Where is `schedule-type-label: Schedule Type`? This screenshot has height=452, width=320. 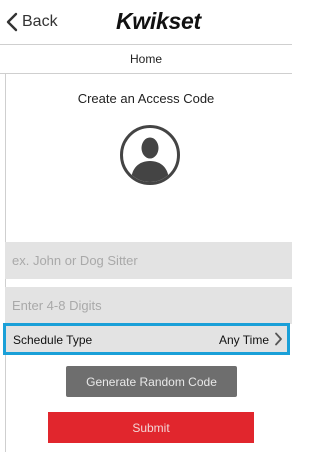
schedule-type-label: Schedule Type is located at coordinates (53, 340).